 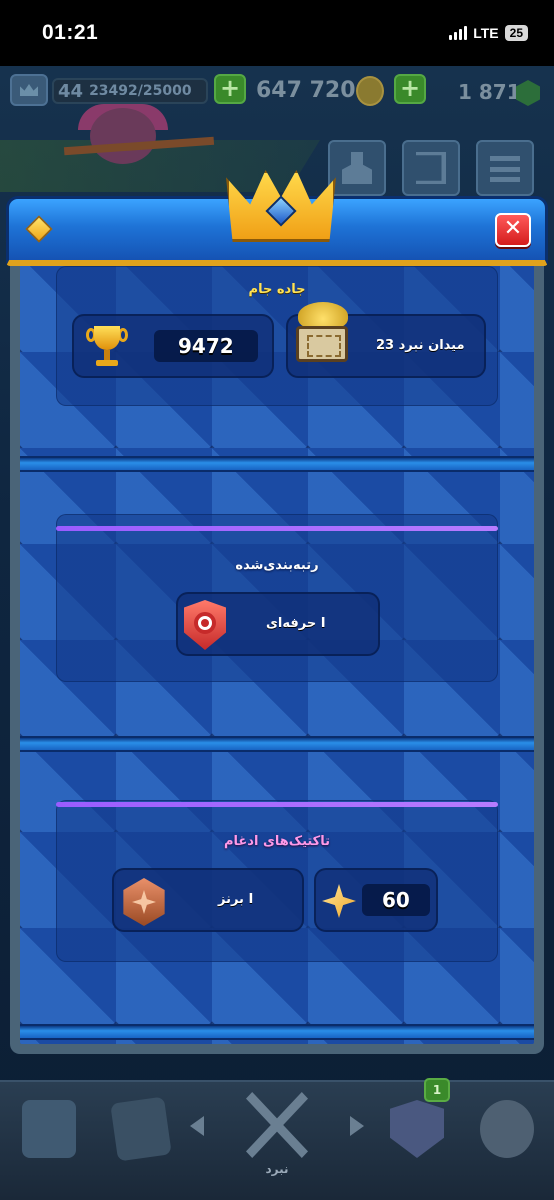 I want to click on nav-battle: نبرد, so click(x=277, y=1138).